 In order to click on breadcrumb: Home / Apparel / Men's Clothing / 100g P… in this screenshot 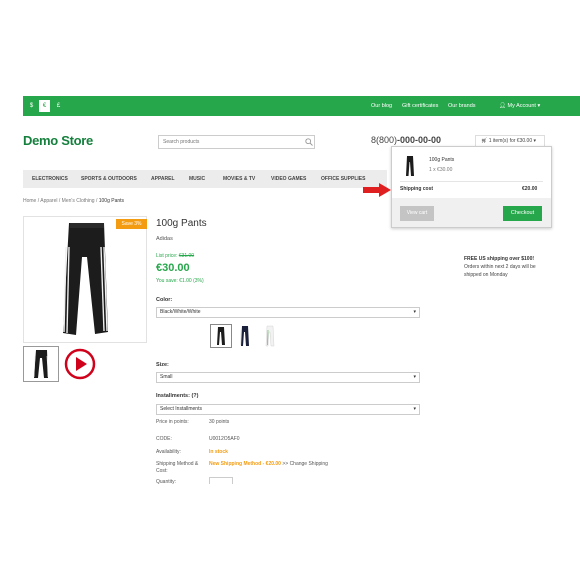, I will do `click(74, 201)`.